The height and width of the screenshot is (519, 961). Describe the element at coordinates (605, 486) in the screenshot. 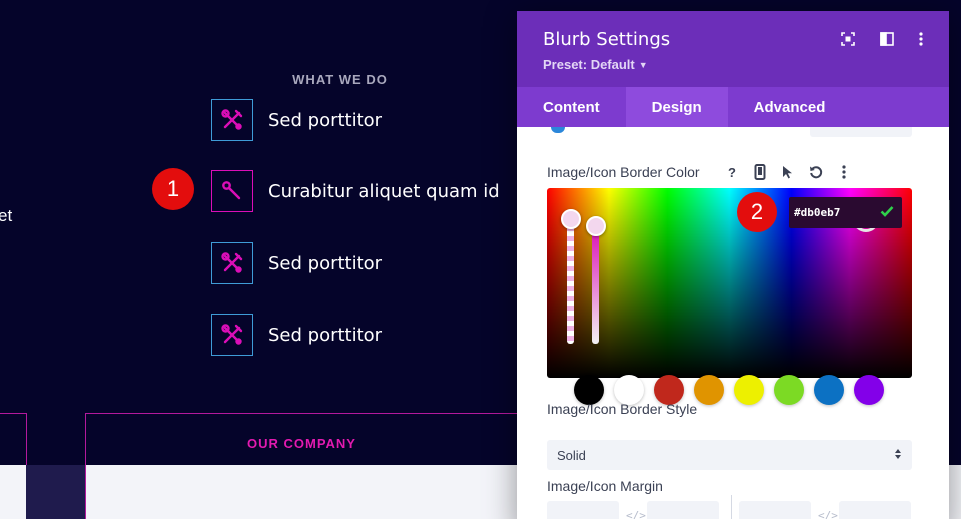

I see `margin-label: Image/Icon Margin` at that location.